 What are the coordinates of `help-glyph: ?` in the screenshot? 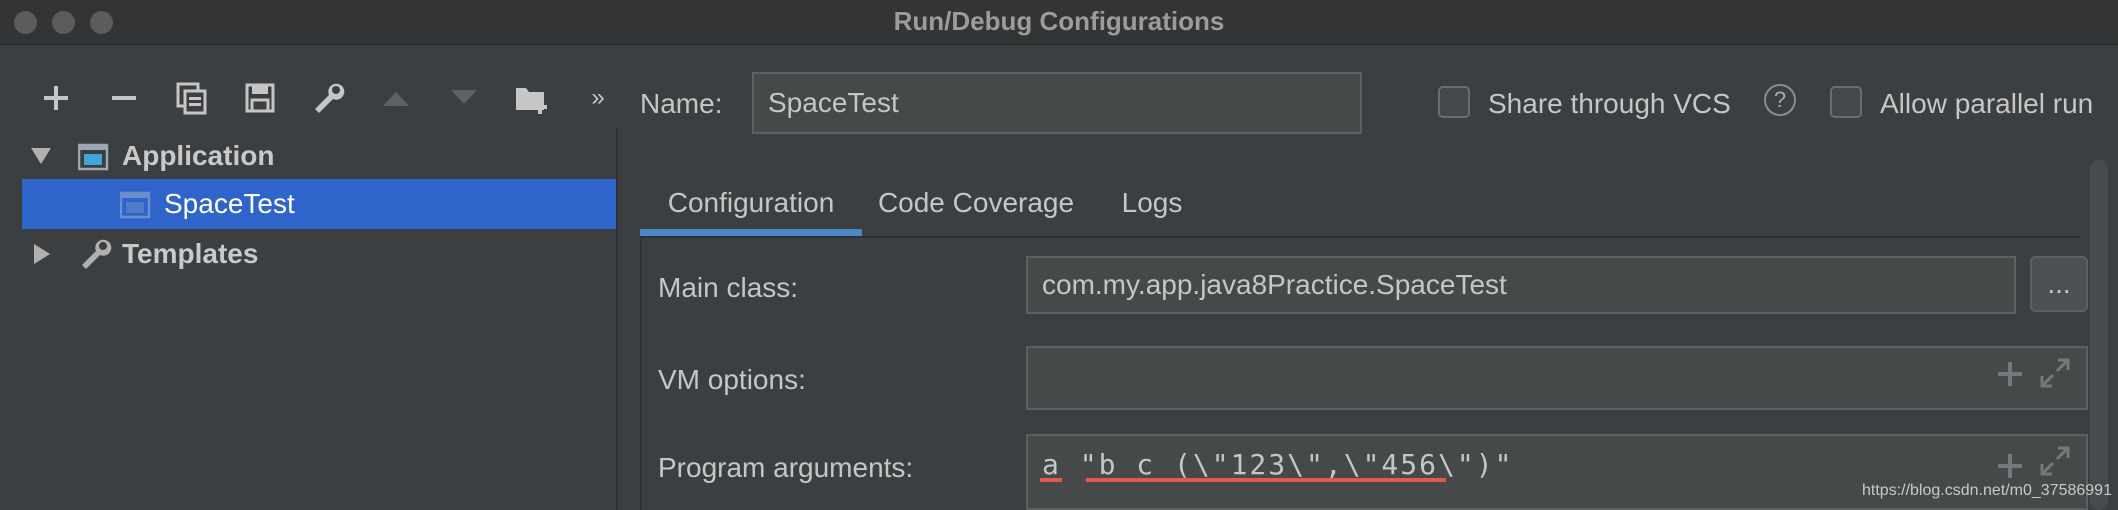 It's located at (1780, 99).